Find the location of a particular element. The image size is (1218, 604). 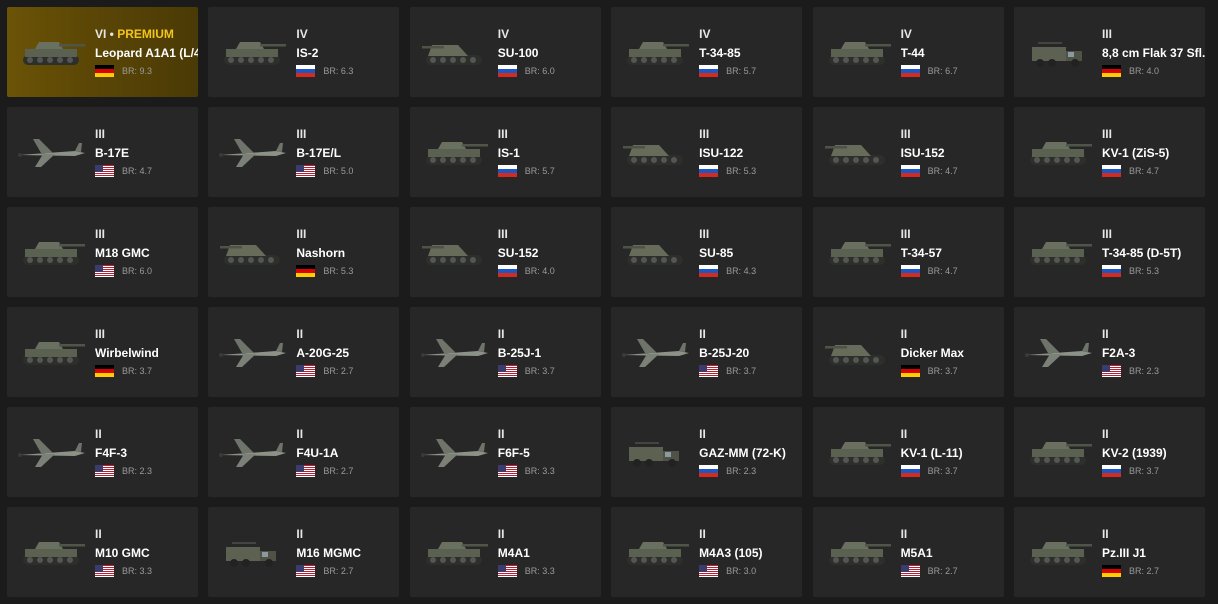

vehicle-name: F6F-5 is located at coordinates (513, 453).